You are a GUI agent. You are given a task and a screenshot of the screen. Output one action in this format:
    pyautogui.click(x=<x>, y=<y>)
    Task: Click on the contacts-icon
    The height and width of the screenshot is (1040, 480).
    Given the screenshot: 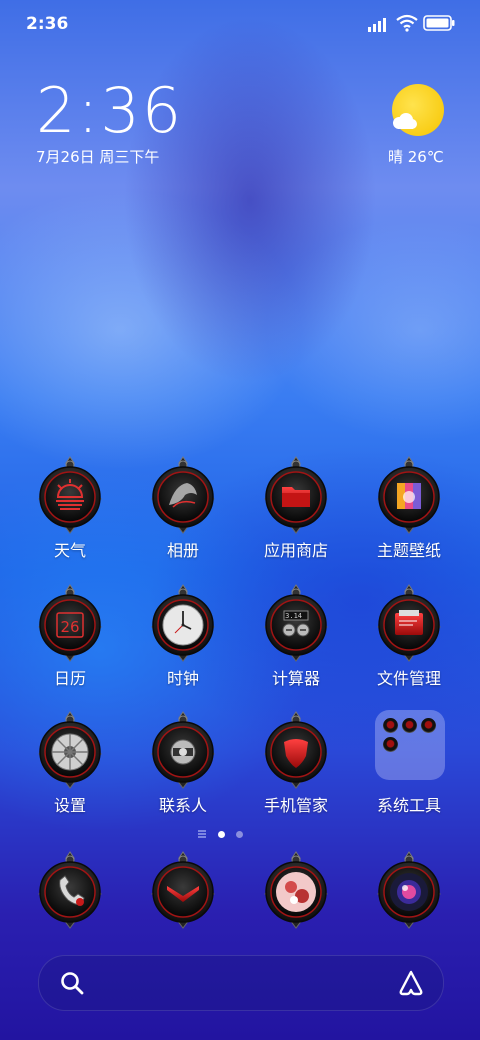 What is the action you would take?
    pyautogui.click(x=183, y=750)
    